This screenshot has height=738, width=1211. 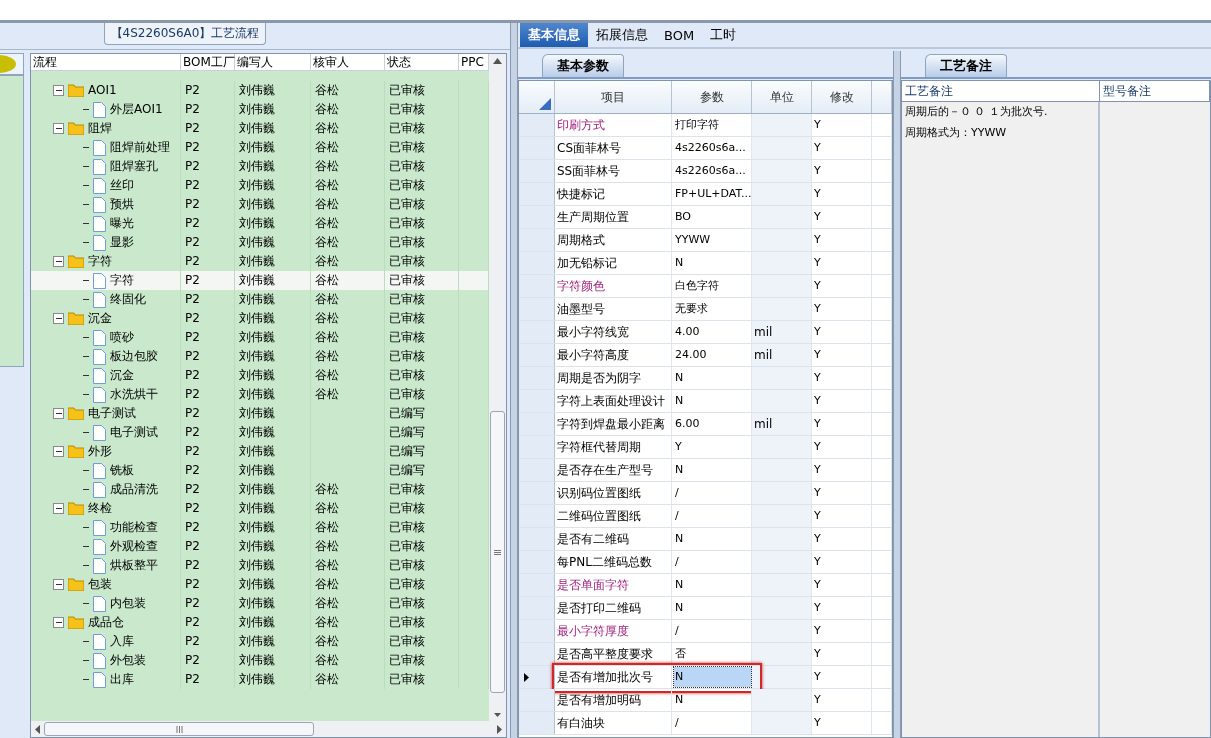 I want to click on param-row: 是否单面字符 N Y, so click(x=705, y=585).